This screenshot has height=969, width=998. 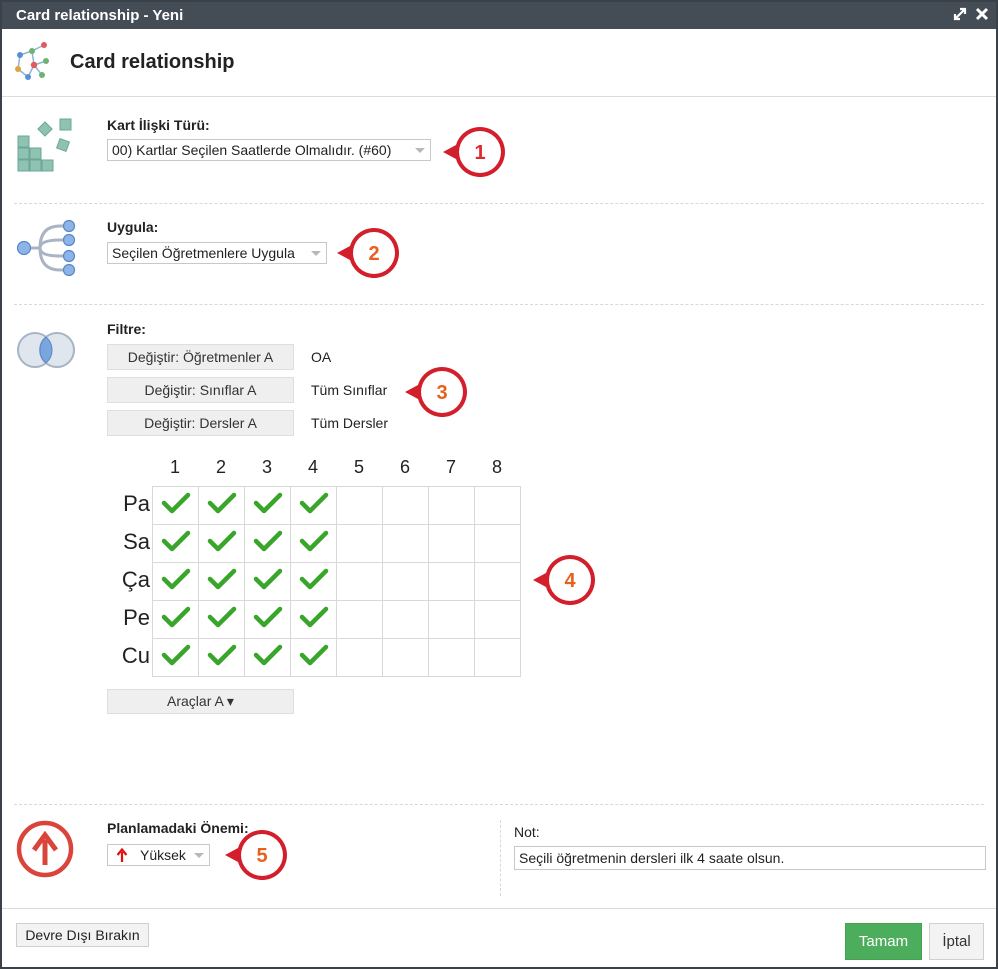 What do you see at coordinates (570, 581) in the screenshot?
I see `marker-4-label: 4` at bounding box center [570, 581].